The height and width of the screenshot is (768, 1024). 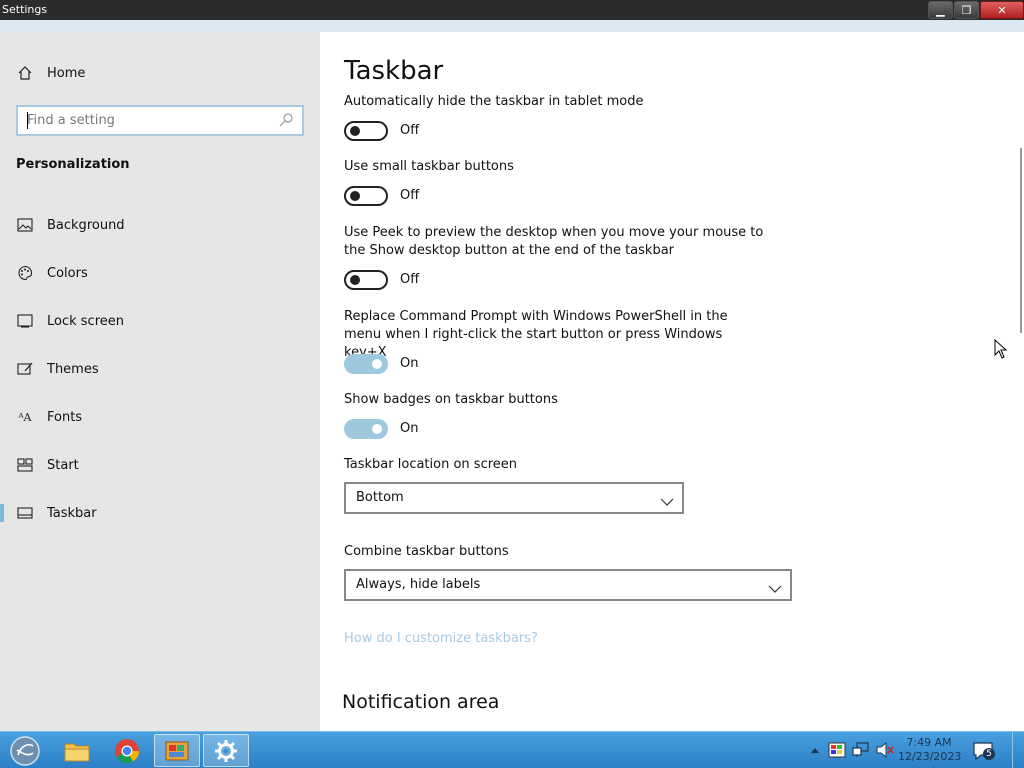 What do you see at coordinates (366, 131) in the screenshot?
I see `toggle-hide-taskbar-tablet` at bounding box center [366, 131].